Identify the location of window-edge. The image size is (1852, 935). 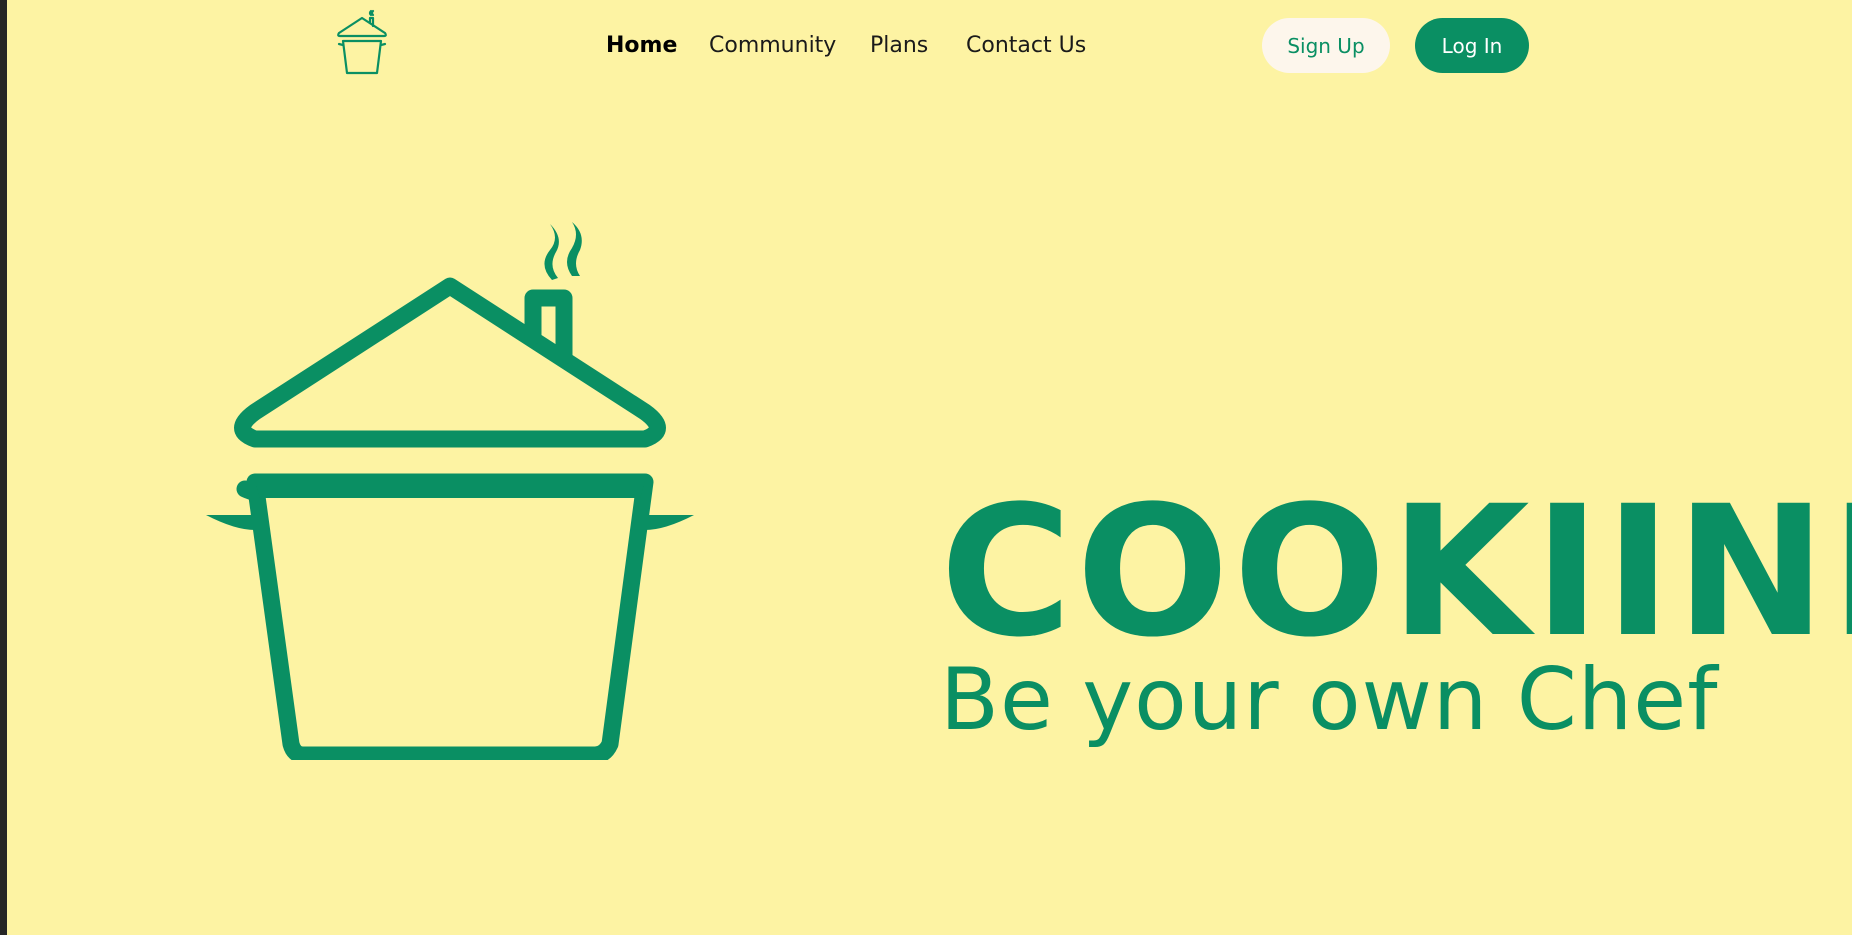
(3, 467).